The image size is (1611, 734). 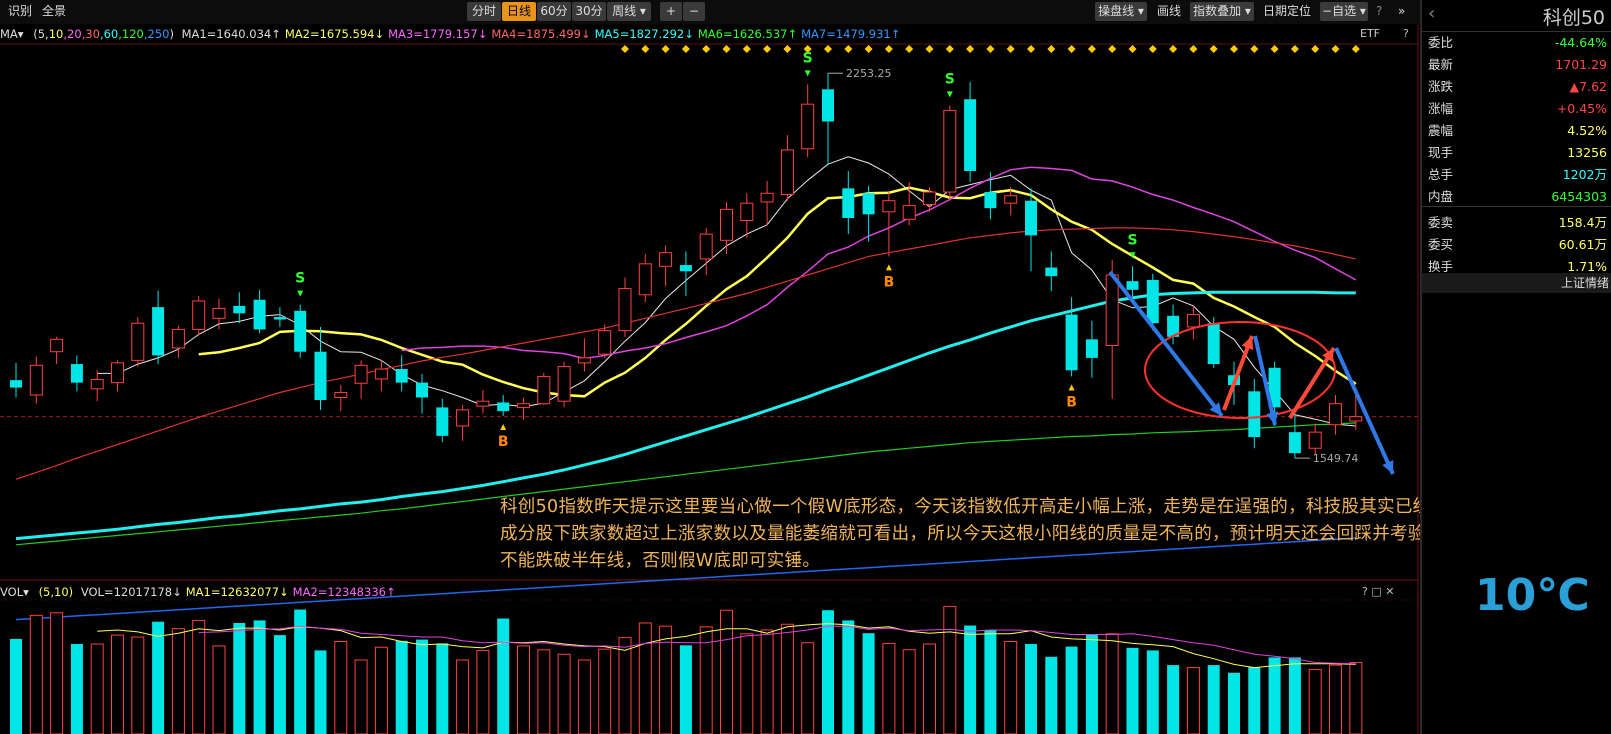 I want to click on quote-row: 内盘 6454303, so click(x=1516, y=197).